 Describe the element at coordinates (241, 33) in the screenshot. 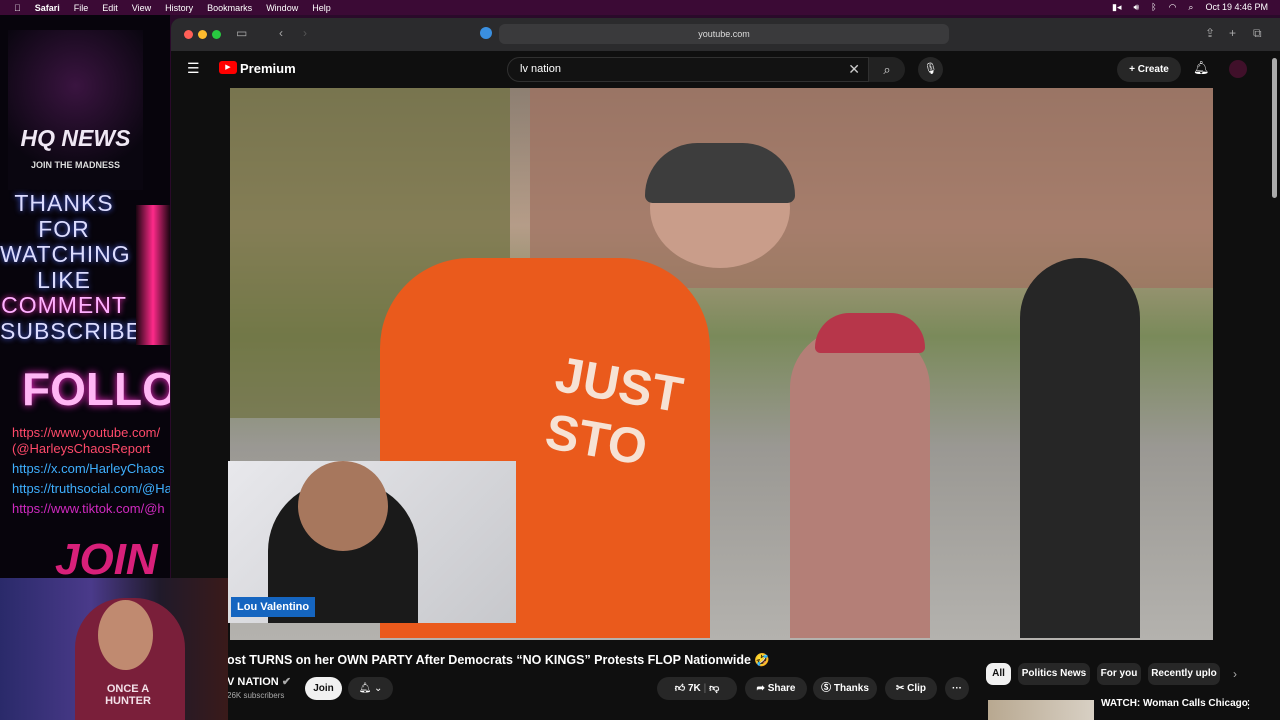

I see `sidebar-icon: ▭` at that location.